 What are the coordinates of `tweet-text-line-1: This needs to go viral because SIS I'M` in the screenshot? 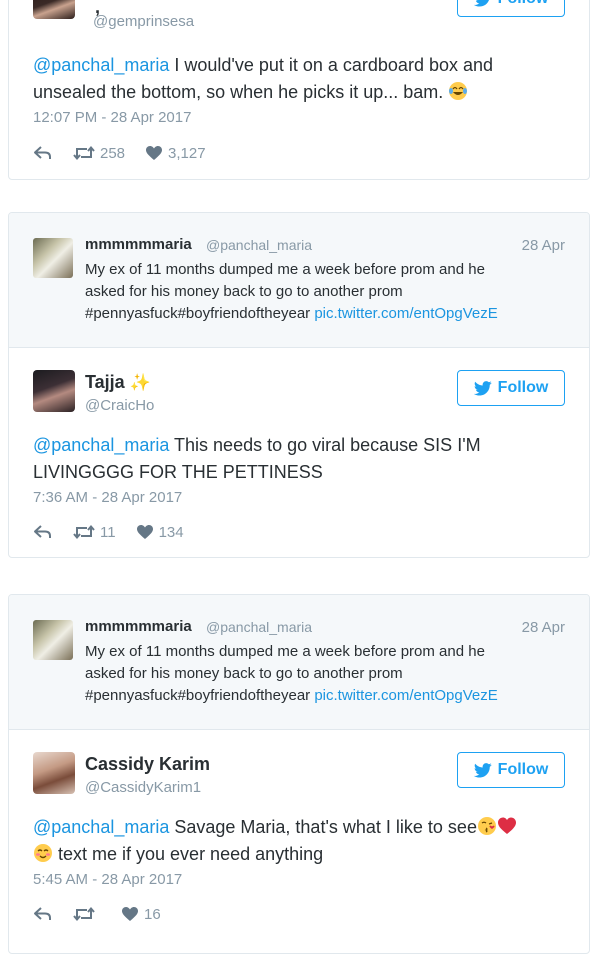 It's located at (325, 445).